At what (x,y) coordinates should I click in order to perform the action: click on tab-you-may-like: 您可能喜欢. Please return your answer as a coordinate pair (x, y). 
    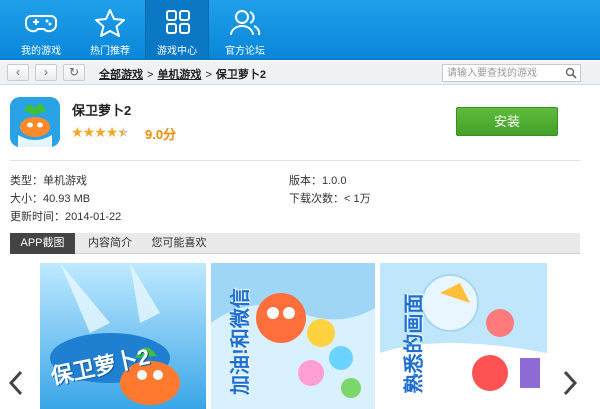
    Looking at the image, I should click on (179, 243).